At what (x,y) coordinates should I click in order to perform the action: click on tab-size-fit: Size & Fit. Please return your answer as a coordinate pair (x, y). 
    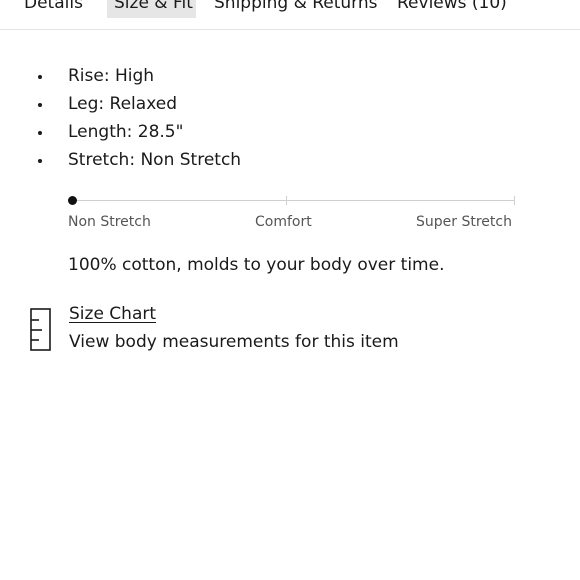
    Looking at the image, I should click on (151, 9).